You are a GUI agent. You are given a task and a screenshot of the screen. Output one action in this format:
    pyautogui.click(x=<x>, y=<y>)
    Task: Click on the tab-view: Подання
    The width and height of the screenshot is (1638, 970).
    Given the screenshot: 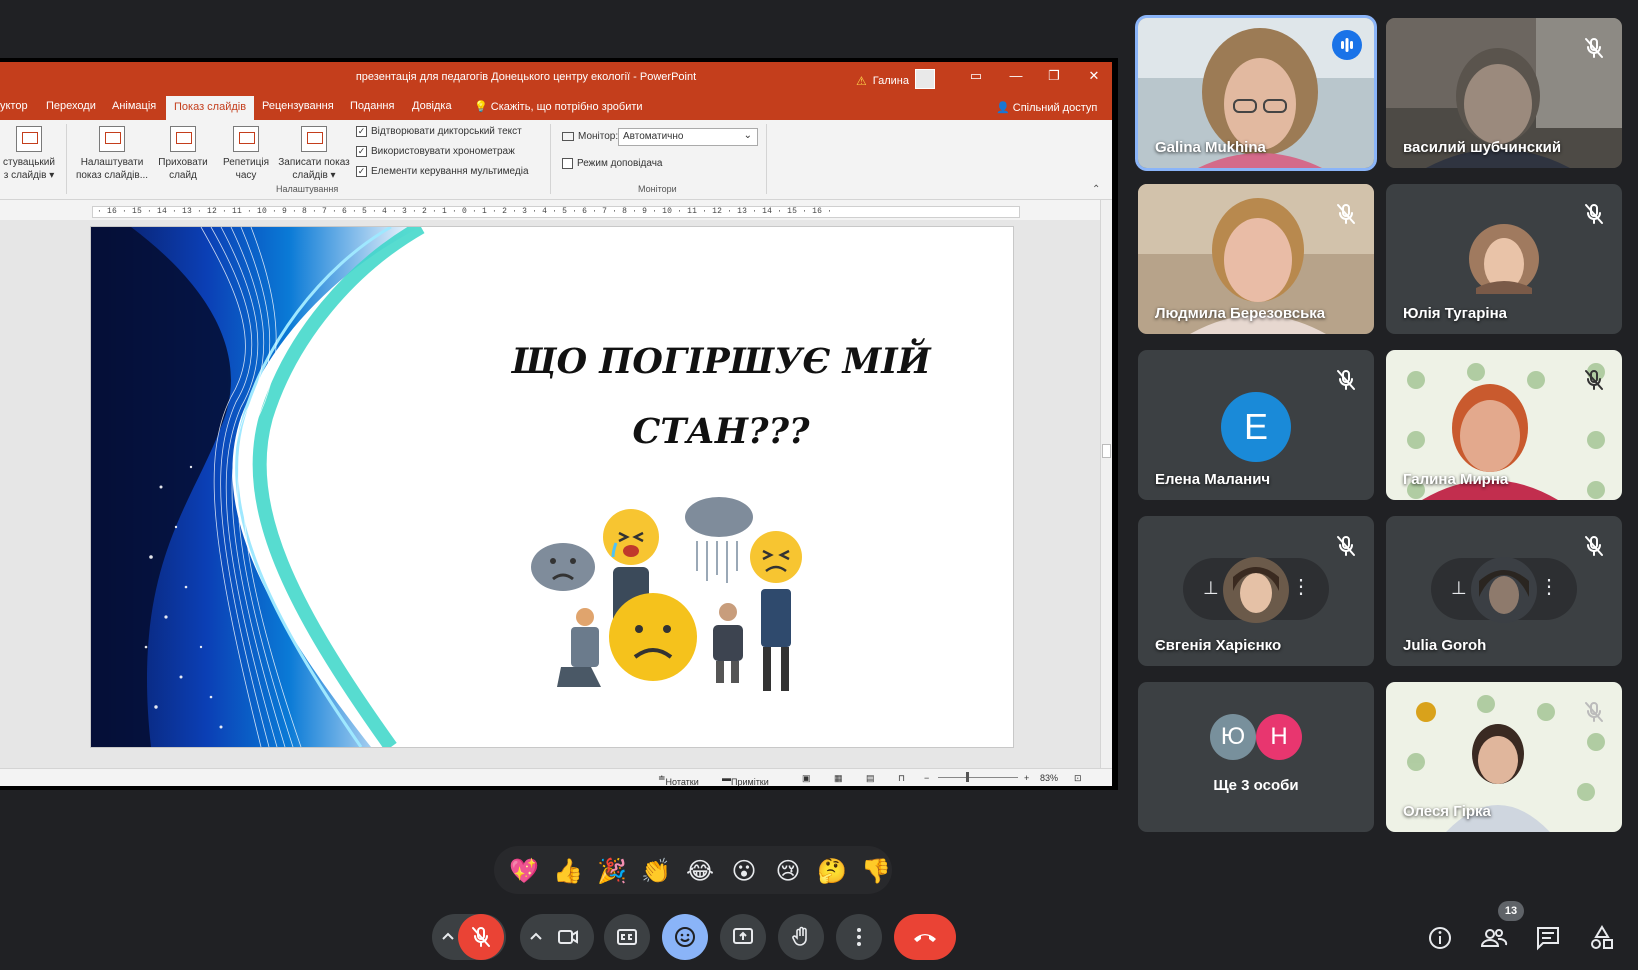 What is the action you would take?
    pyautogui.click(x=372, y=106)
    